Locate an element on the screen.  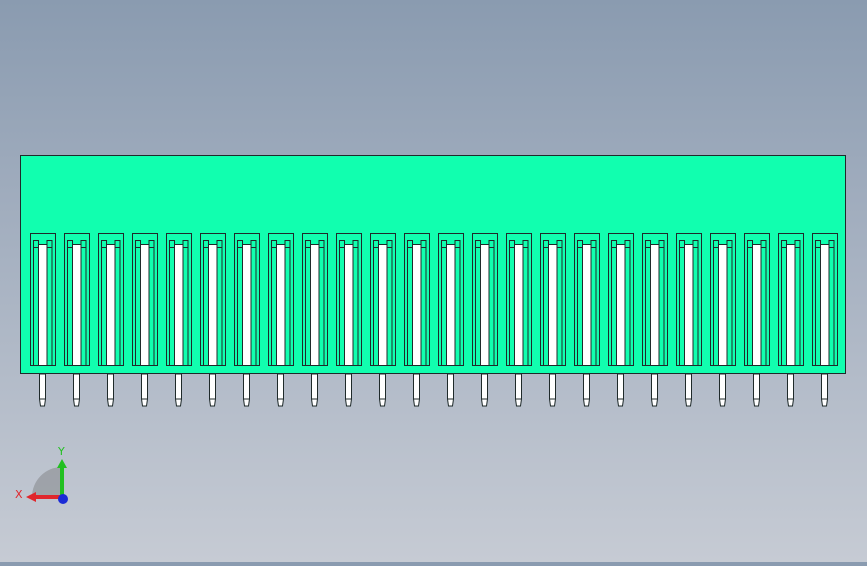
x-axis-label: X is located at coordinates (19, 494).